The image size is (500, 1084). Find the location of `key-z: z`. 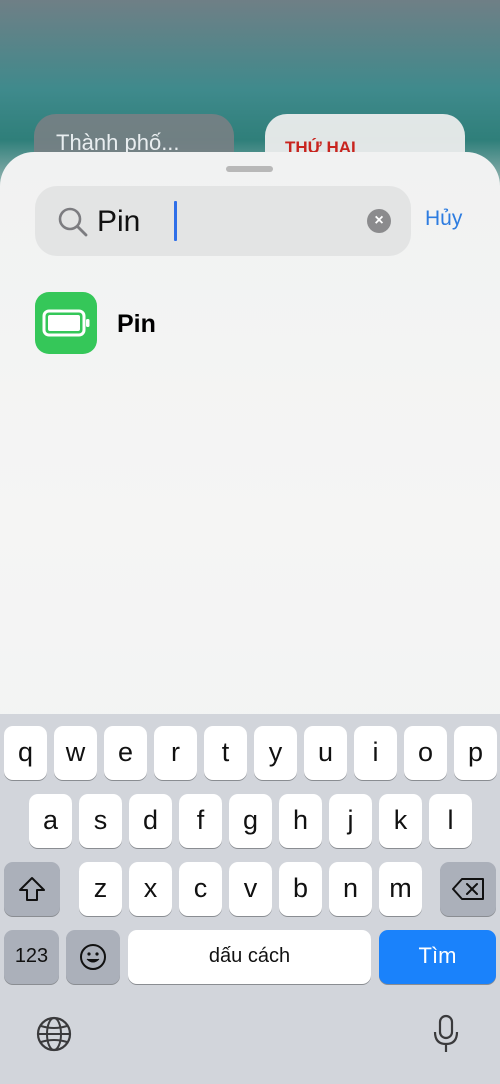

key-z: z is located at coordinates (100, 889).